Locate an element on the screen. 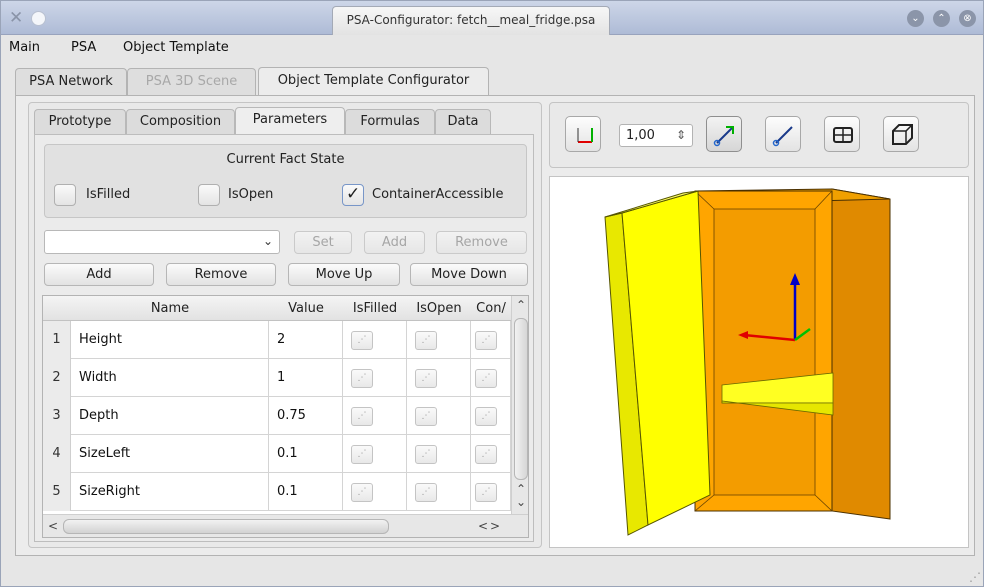 The image size is (984, 587). spin-arrows-icon: ⇕ is located at coordinates (681, 135).